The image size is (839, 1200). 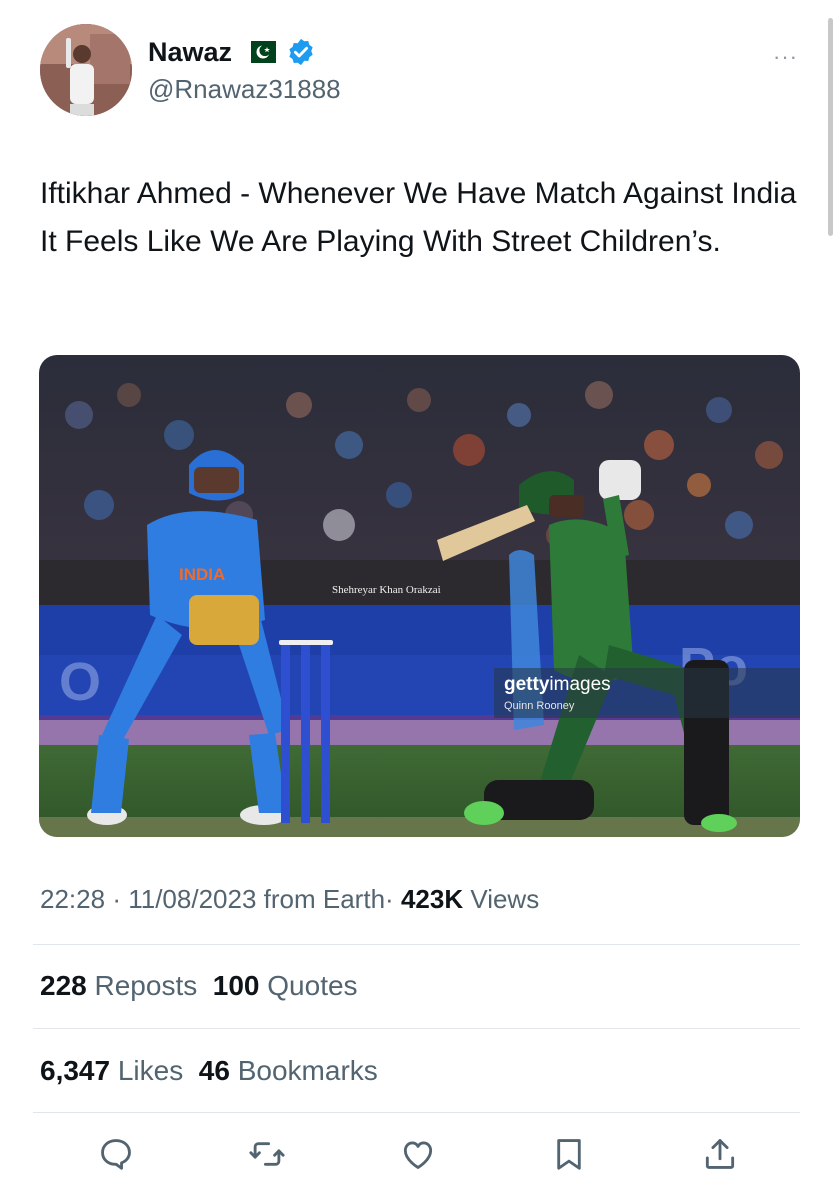 I want to click on reposts-stat: 228 Reposts, so click(x=118, y=985).